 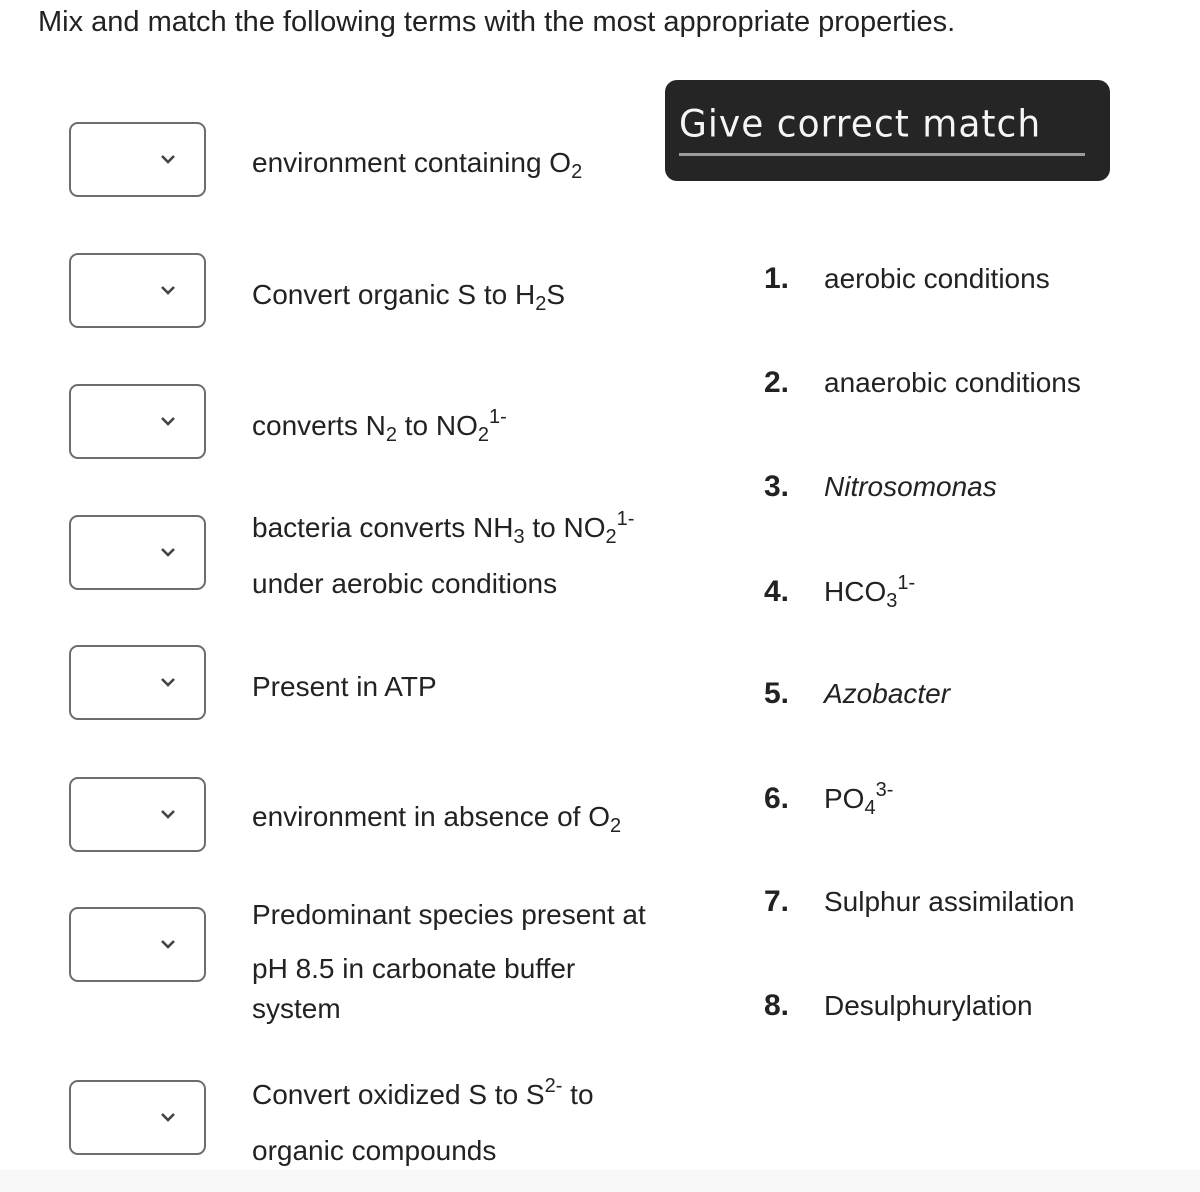 I want to click on term-2: Convert organic S to H2S, so click(x=409, y=297).